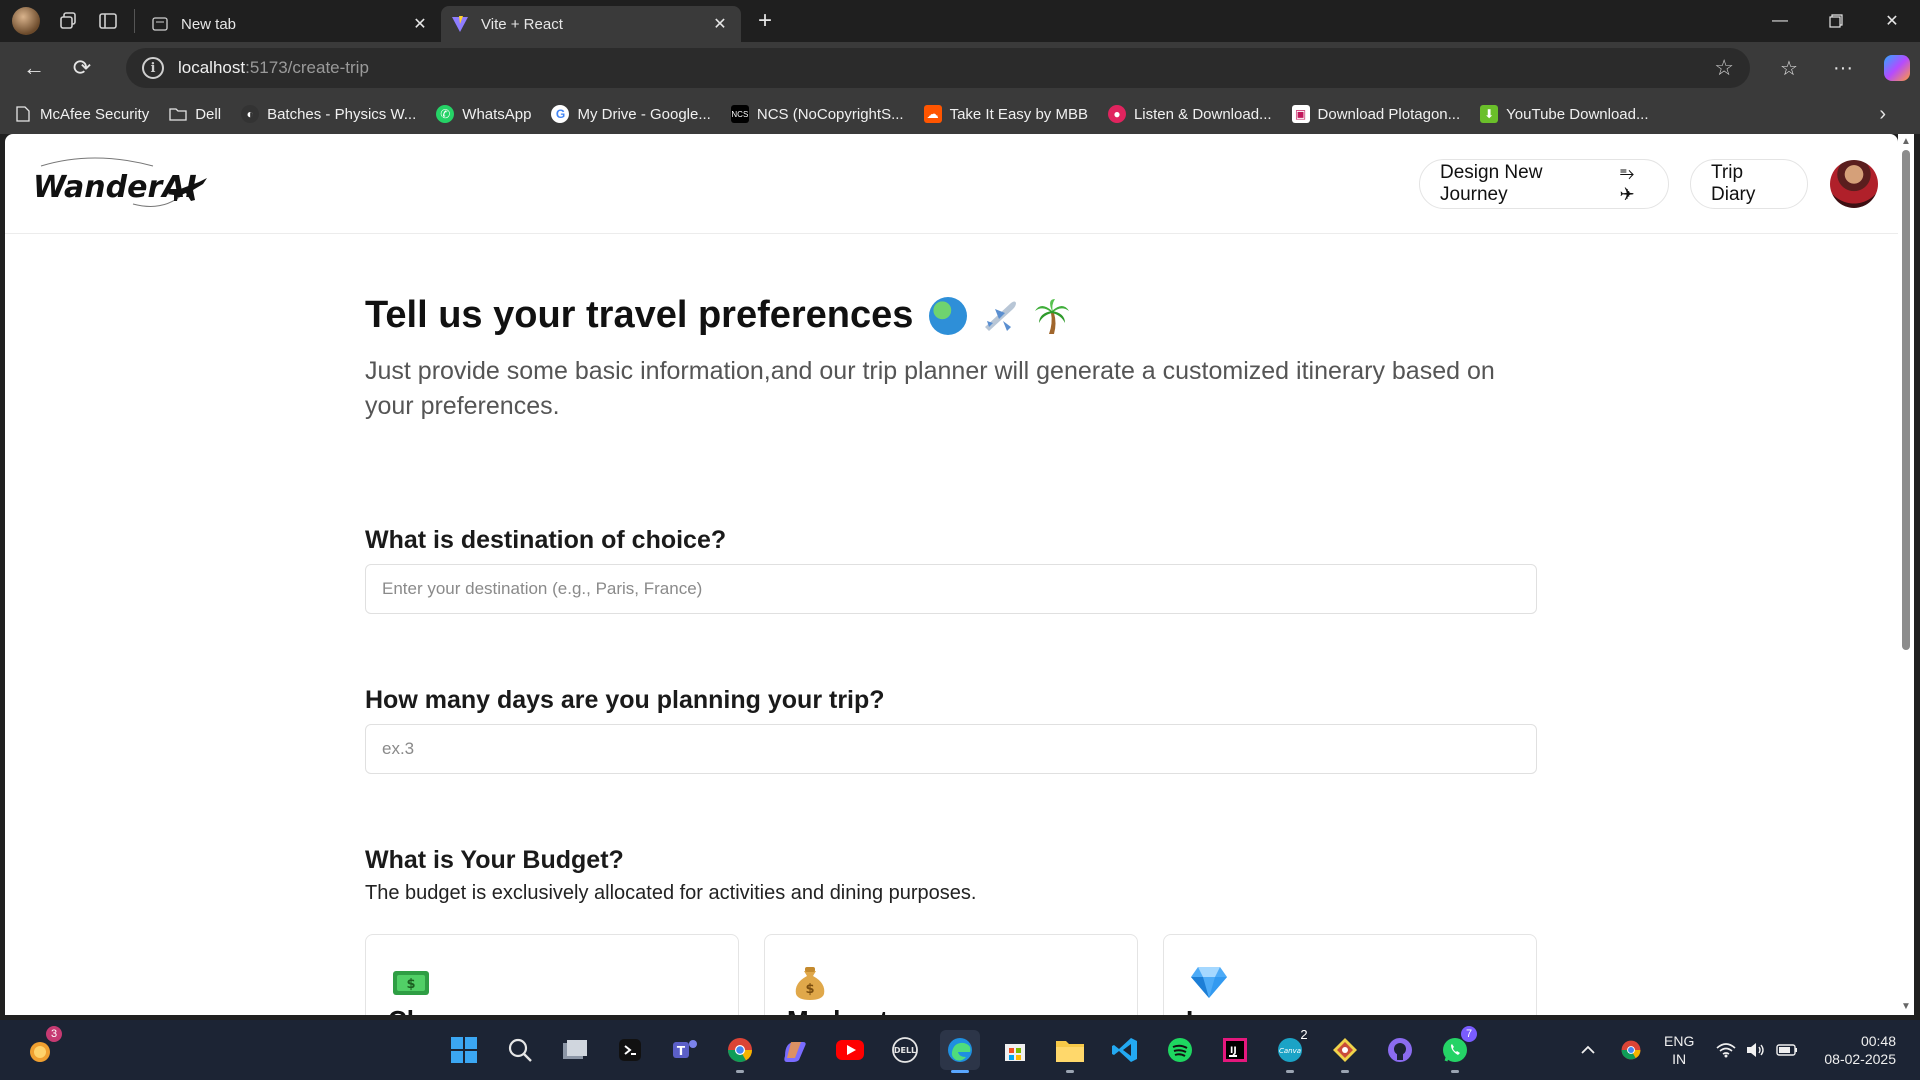 Image resolution: width=1920 pixels, height=1080 pixels. I want to click on trip-diary-label: Trip Diary, so click(1733, 183).